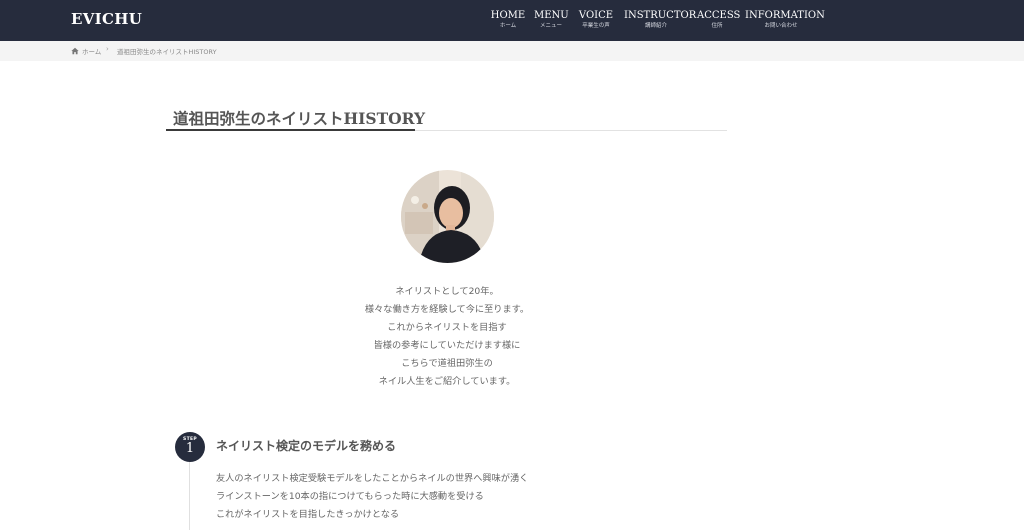 This screenshot has width=1024, height=530. What do you see at coordinates (551, 15) in the screenshot?
I see `nav-menu-label: MENU` at bounding box center [551, 15].